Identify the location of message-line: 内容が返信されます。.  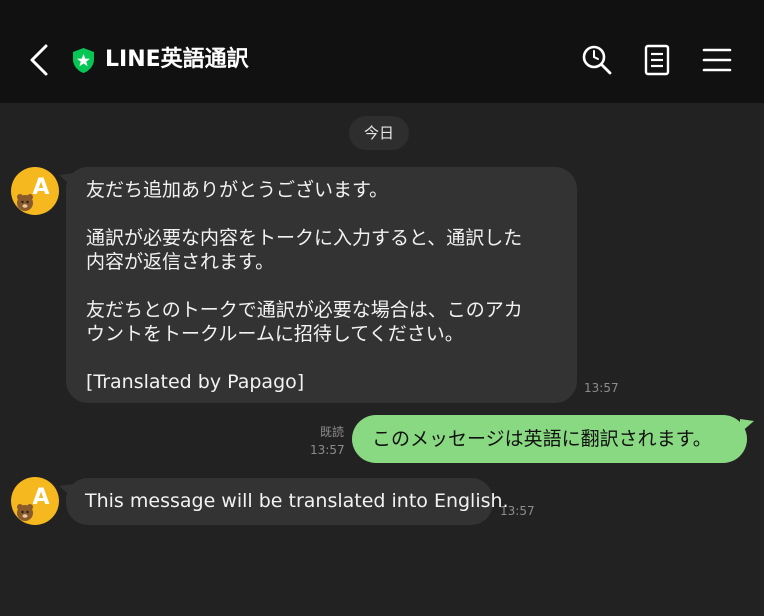
(180, 262).